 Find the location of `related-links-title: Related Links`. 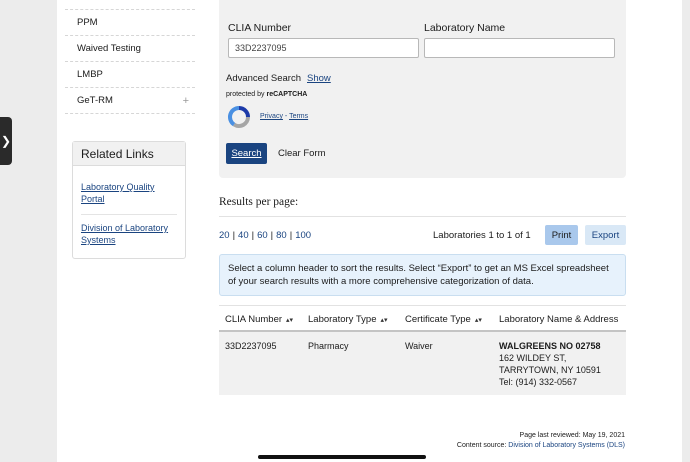

related-links-title: Related Links is located at coordinates (129, 154).